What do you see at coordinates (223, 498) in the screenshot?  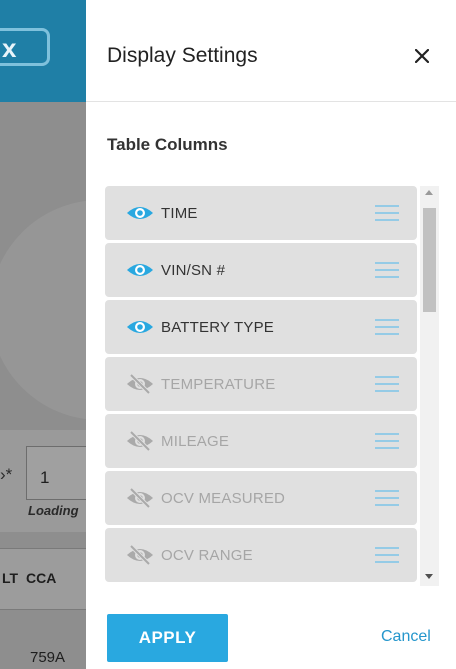 I see `column-label: OCV MEASURED` at bounding box center [223, 498].